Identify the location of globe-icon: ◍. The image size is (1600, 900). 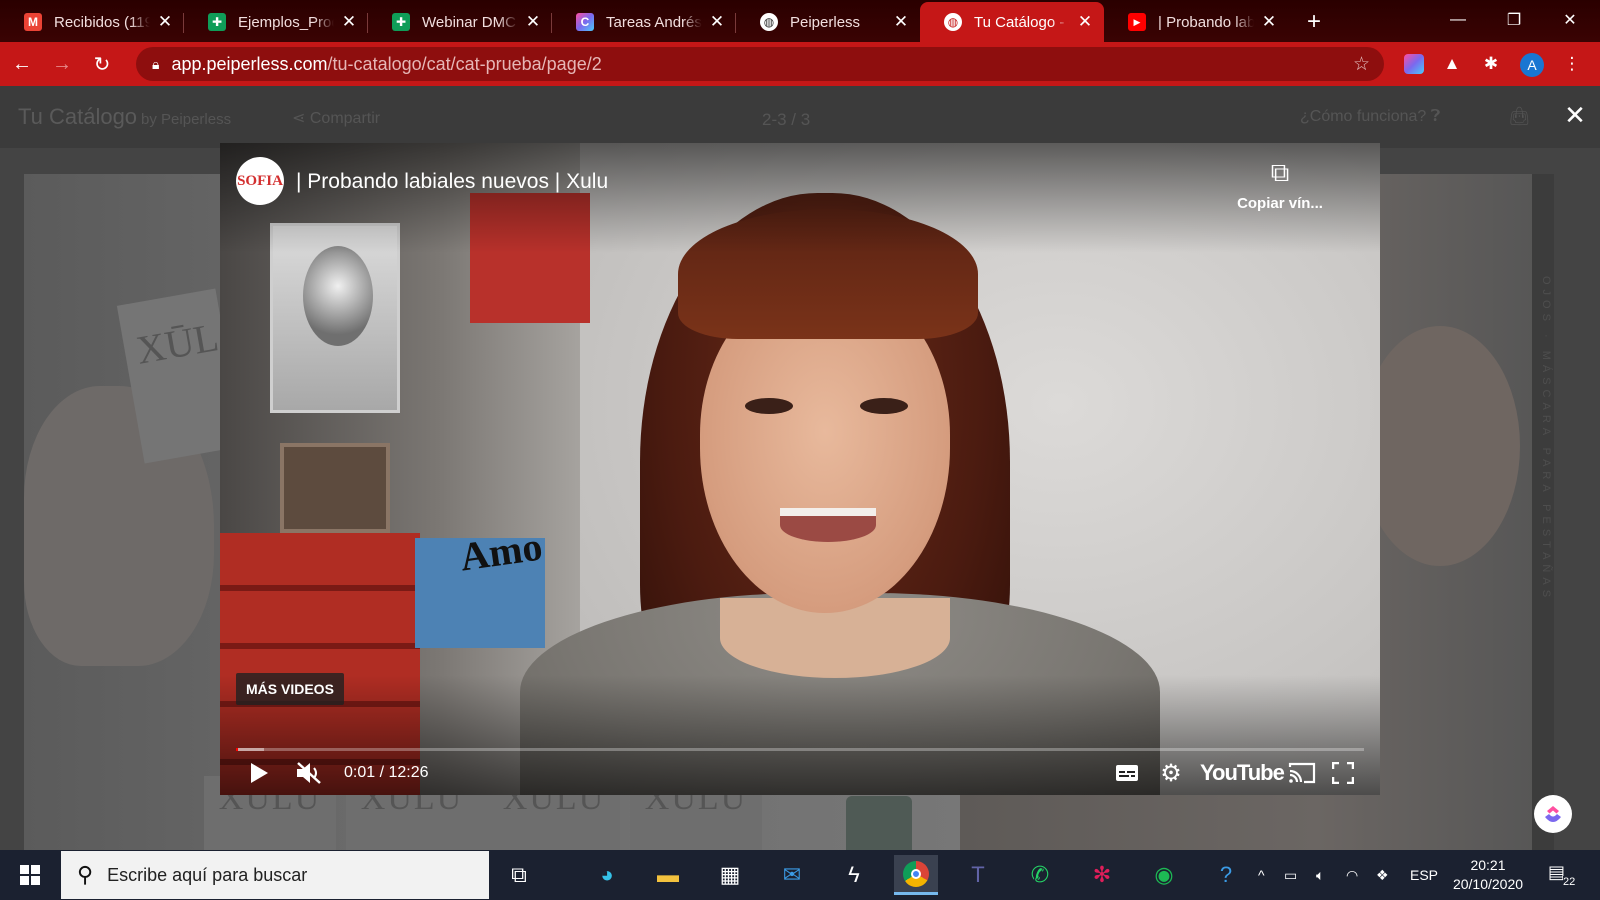
(769, 22).